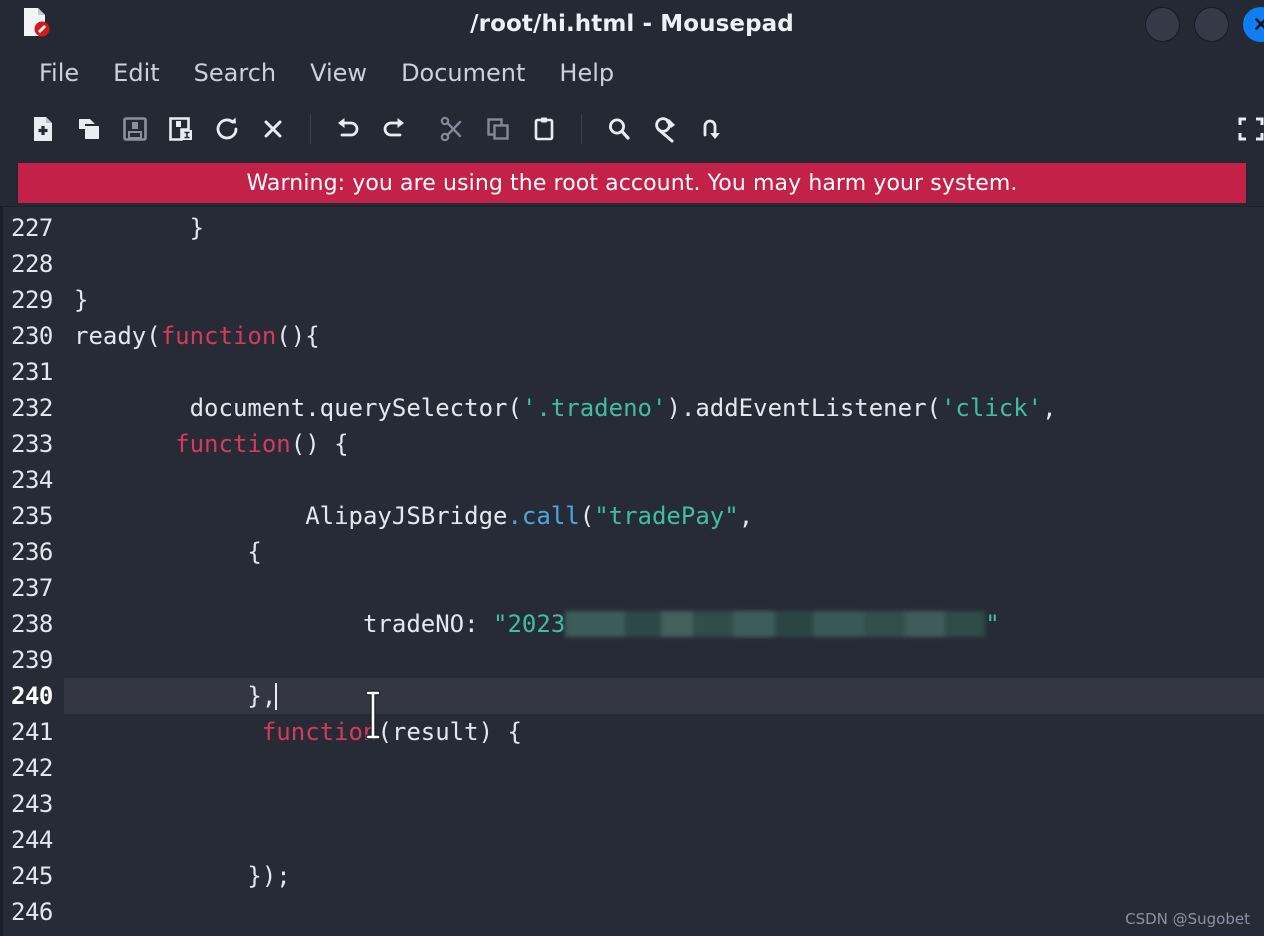 Image resolution: width=1264 pixels, height=936 pixels. Describe the element at coordinates (32, 552) in the screenshot. I see `line-number: 236` at that location.